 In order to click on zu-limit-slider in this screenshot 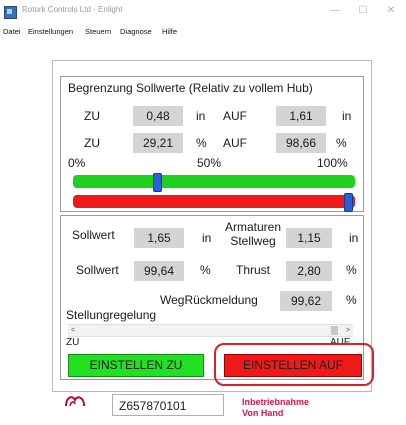, I will do `click(214, 181)`.